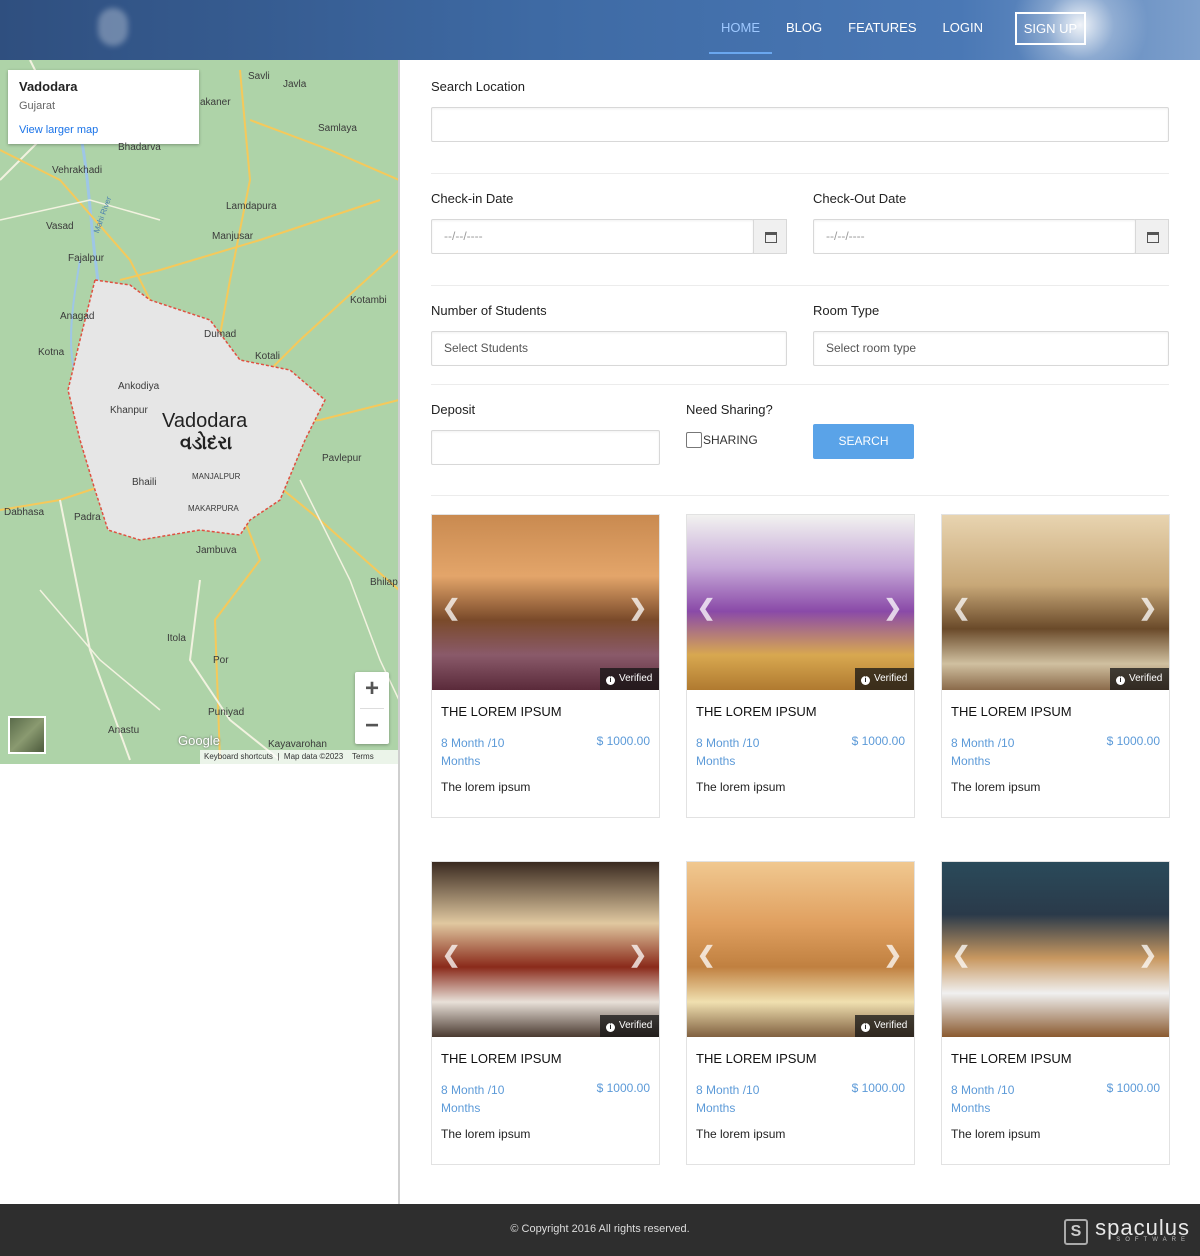 This screenshot has height=1256, width=1200. I want to click on checkout-calendar-button, so click(1152, 236).